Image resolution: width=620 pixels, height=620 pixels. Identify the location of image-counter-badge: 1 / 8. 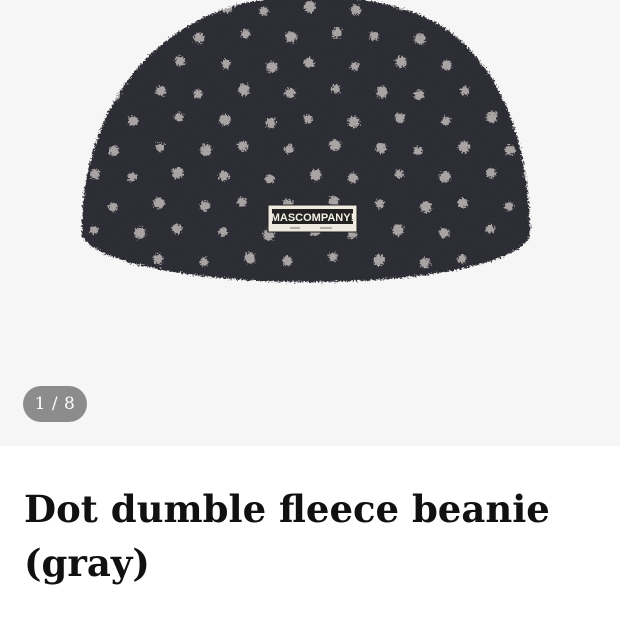
(55, 404).